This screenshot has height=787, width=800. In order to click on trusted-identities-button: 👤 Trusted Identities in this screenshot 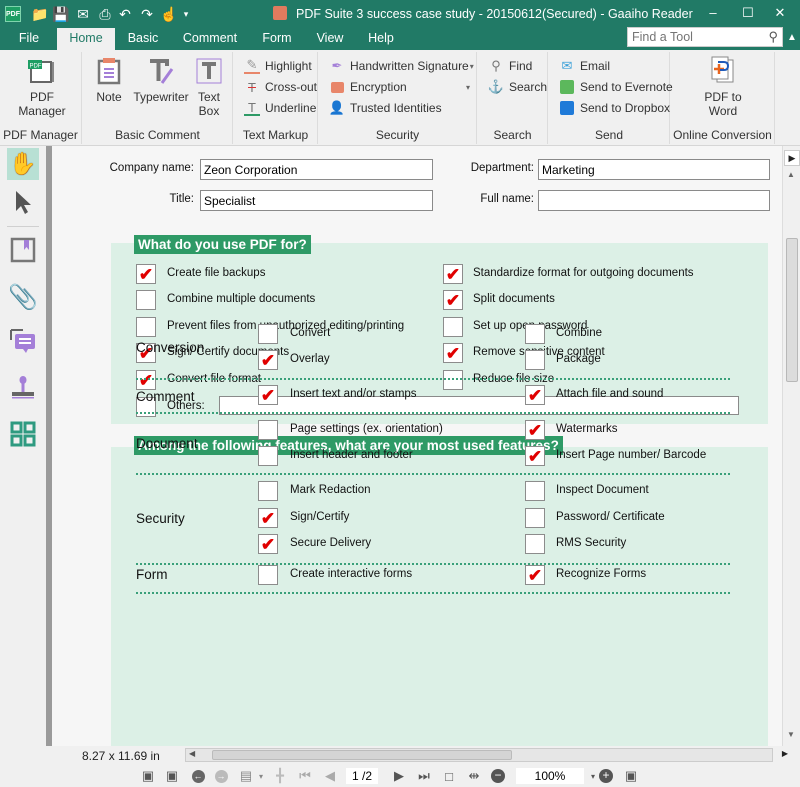, I will do `click(385, 108)`.